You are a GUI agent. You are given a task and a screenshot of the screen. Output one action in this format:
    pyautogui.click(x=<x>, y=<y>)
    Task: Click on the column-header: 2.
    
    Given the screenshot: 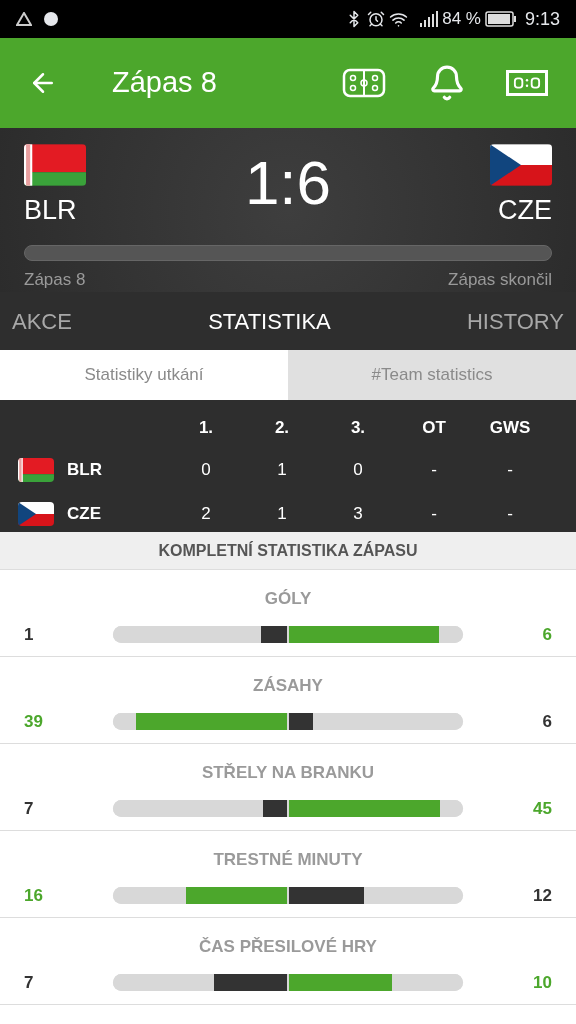 What is the action you would take?
    pyautogui.click(x=282, y=428)
    